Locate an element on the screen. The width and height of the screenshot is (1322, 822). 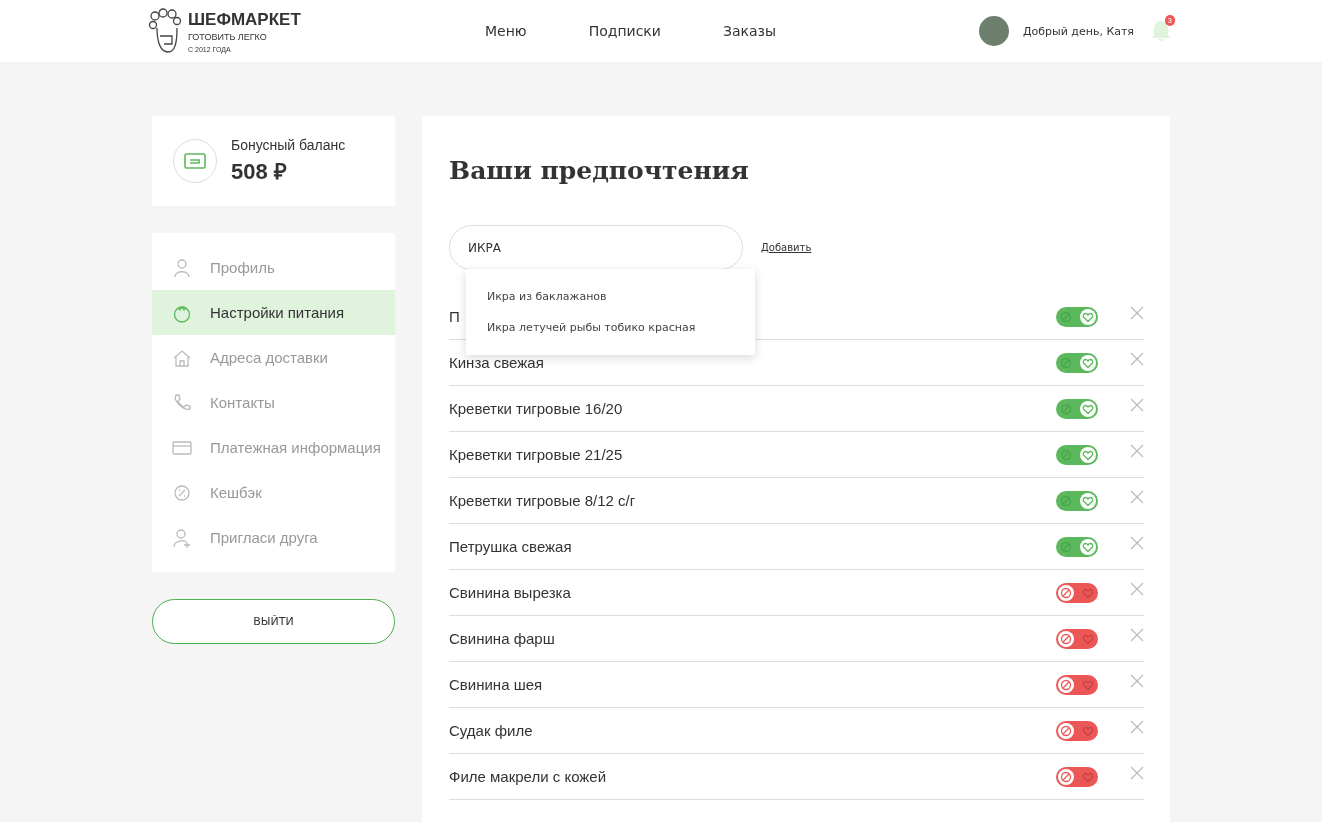
person-plus-icon is located at coordinates (182, 537).